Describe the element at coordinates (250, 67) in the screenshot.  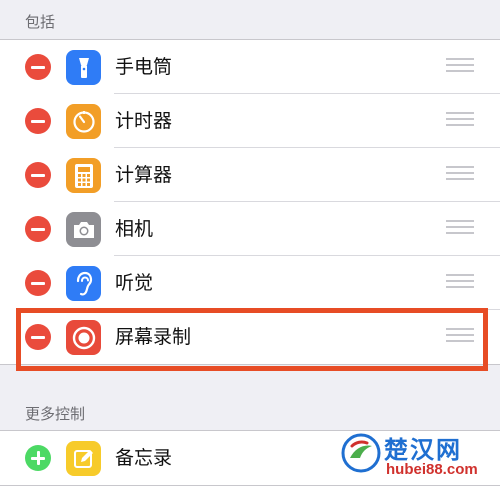
I see `control-row-flashlight: 手电筒` at that location.